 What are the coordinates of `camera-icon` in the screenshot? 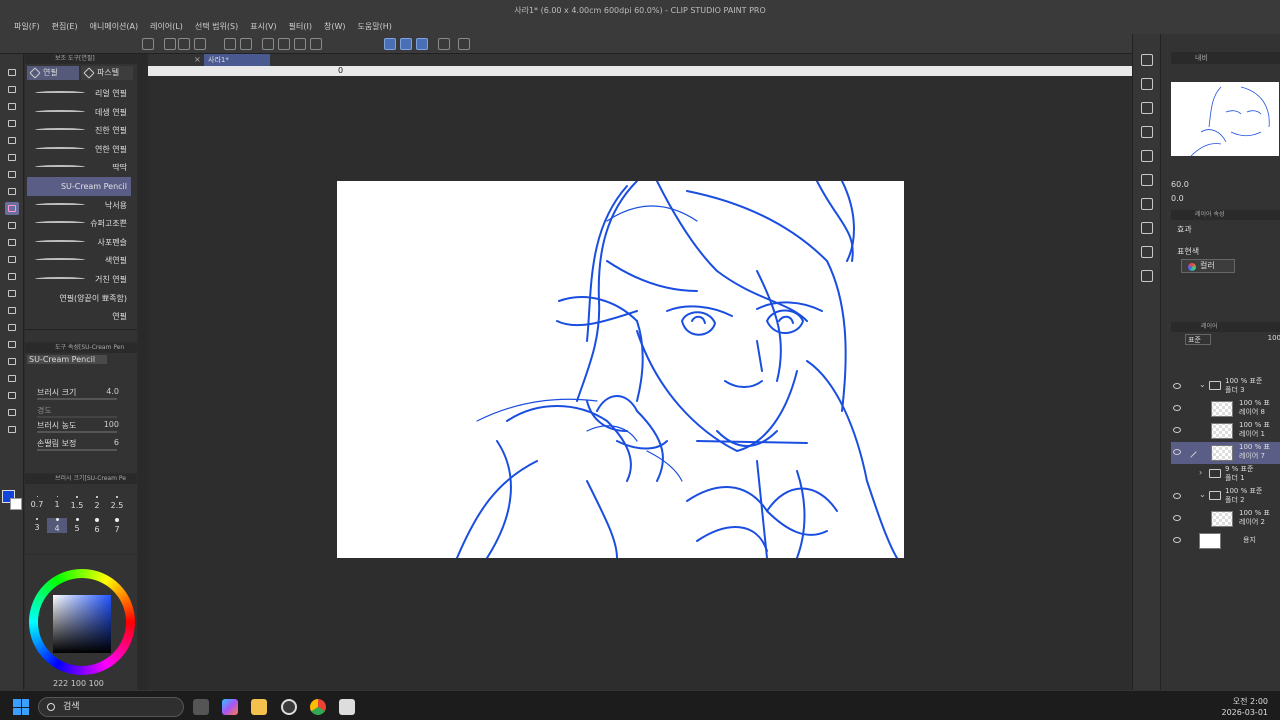 It's located at (1147, 252).